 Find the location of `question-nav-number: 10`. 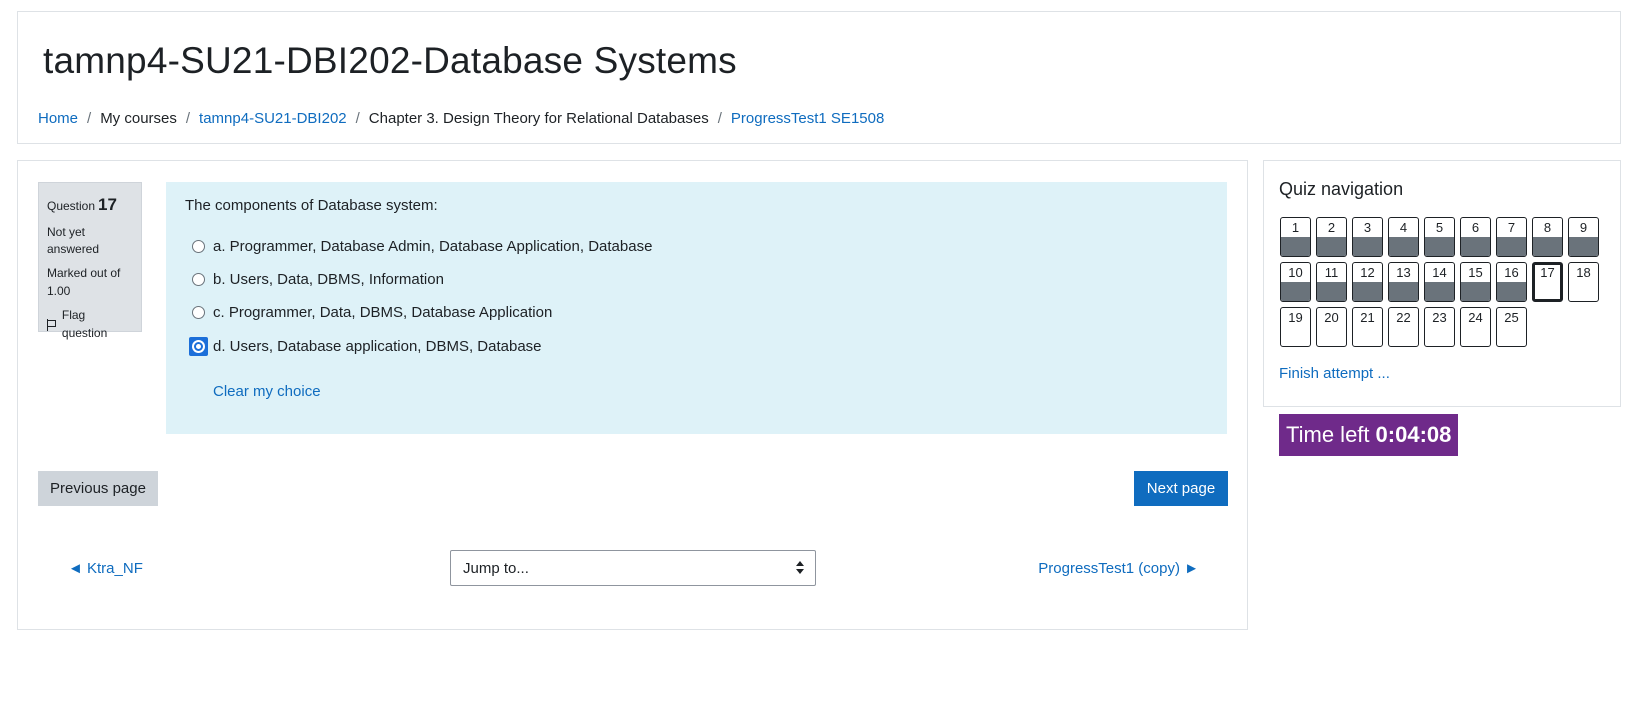

question-nav-number: 10 is located at coordinates (1295, 272).